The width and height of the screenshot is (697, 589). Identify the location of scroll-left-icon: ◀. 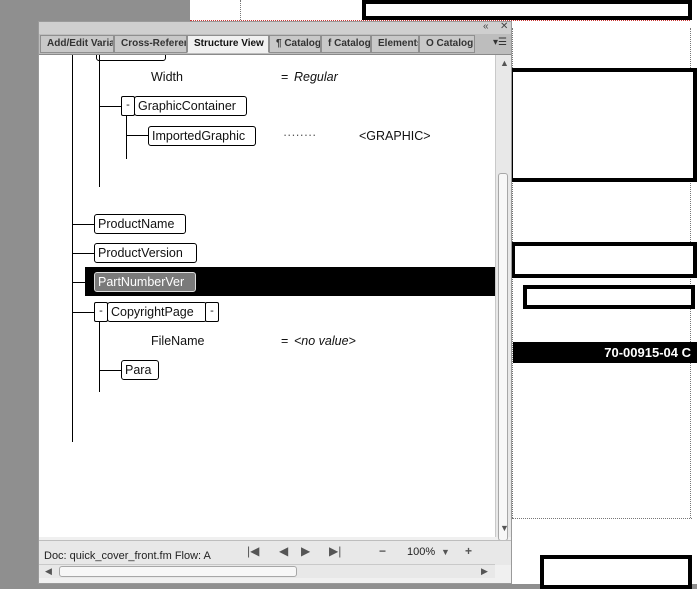
(48, 571).